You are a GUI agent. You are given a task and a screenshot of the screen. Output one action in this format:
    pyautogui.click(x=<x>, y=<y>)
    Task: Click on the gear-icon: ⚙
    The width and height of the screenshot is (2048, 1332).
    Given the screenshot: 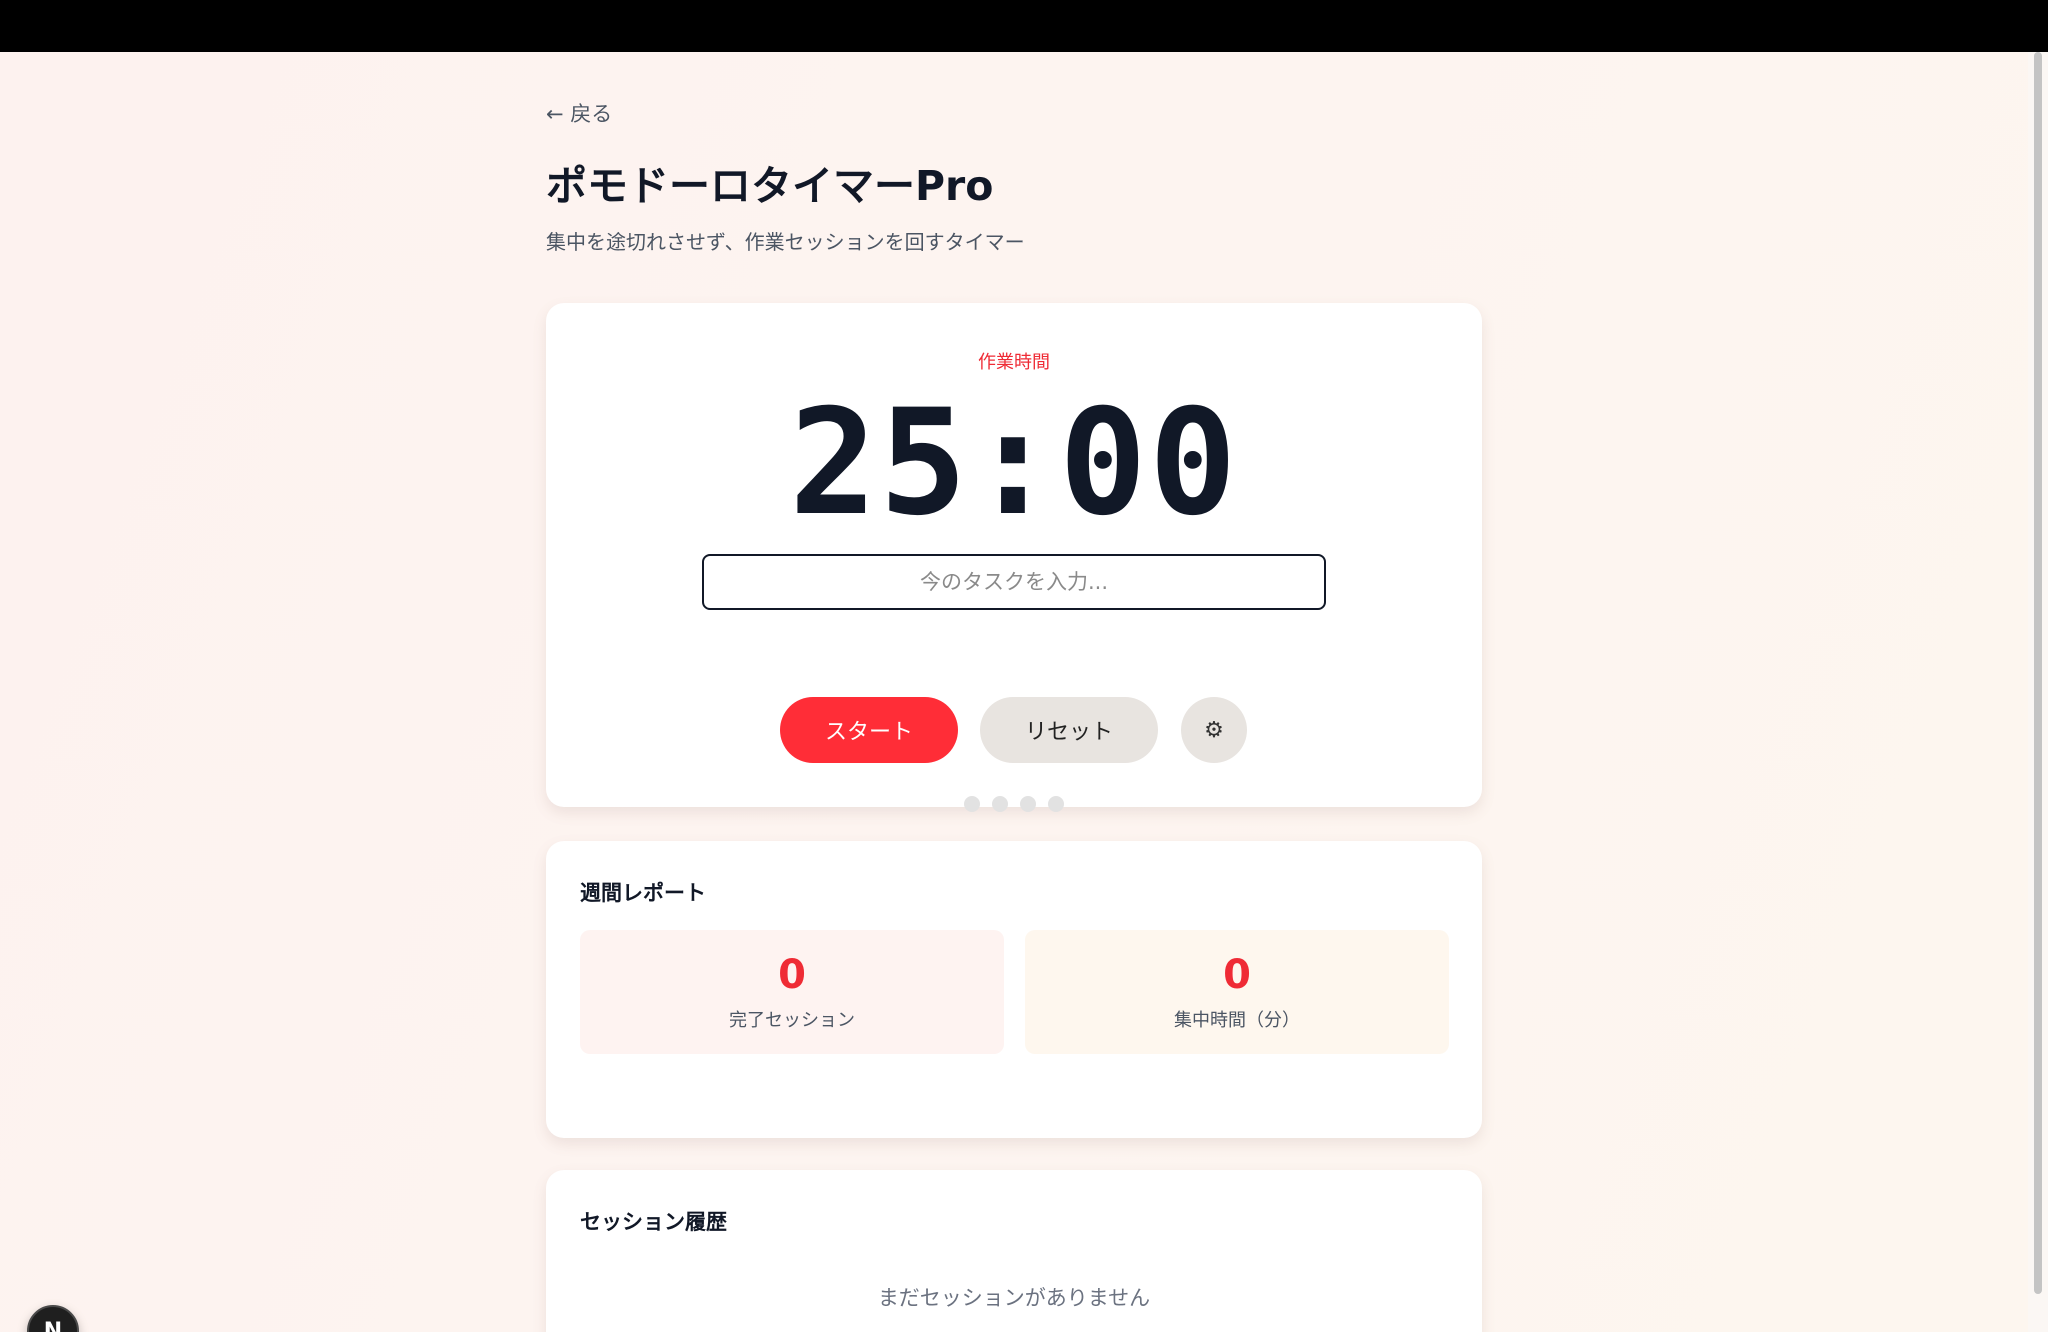 What is the action you would take?
    pyautogui.click(x=1214, y=730)
    